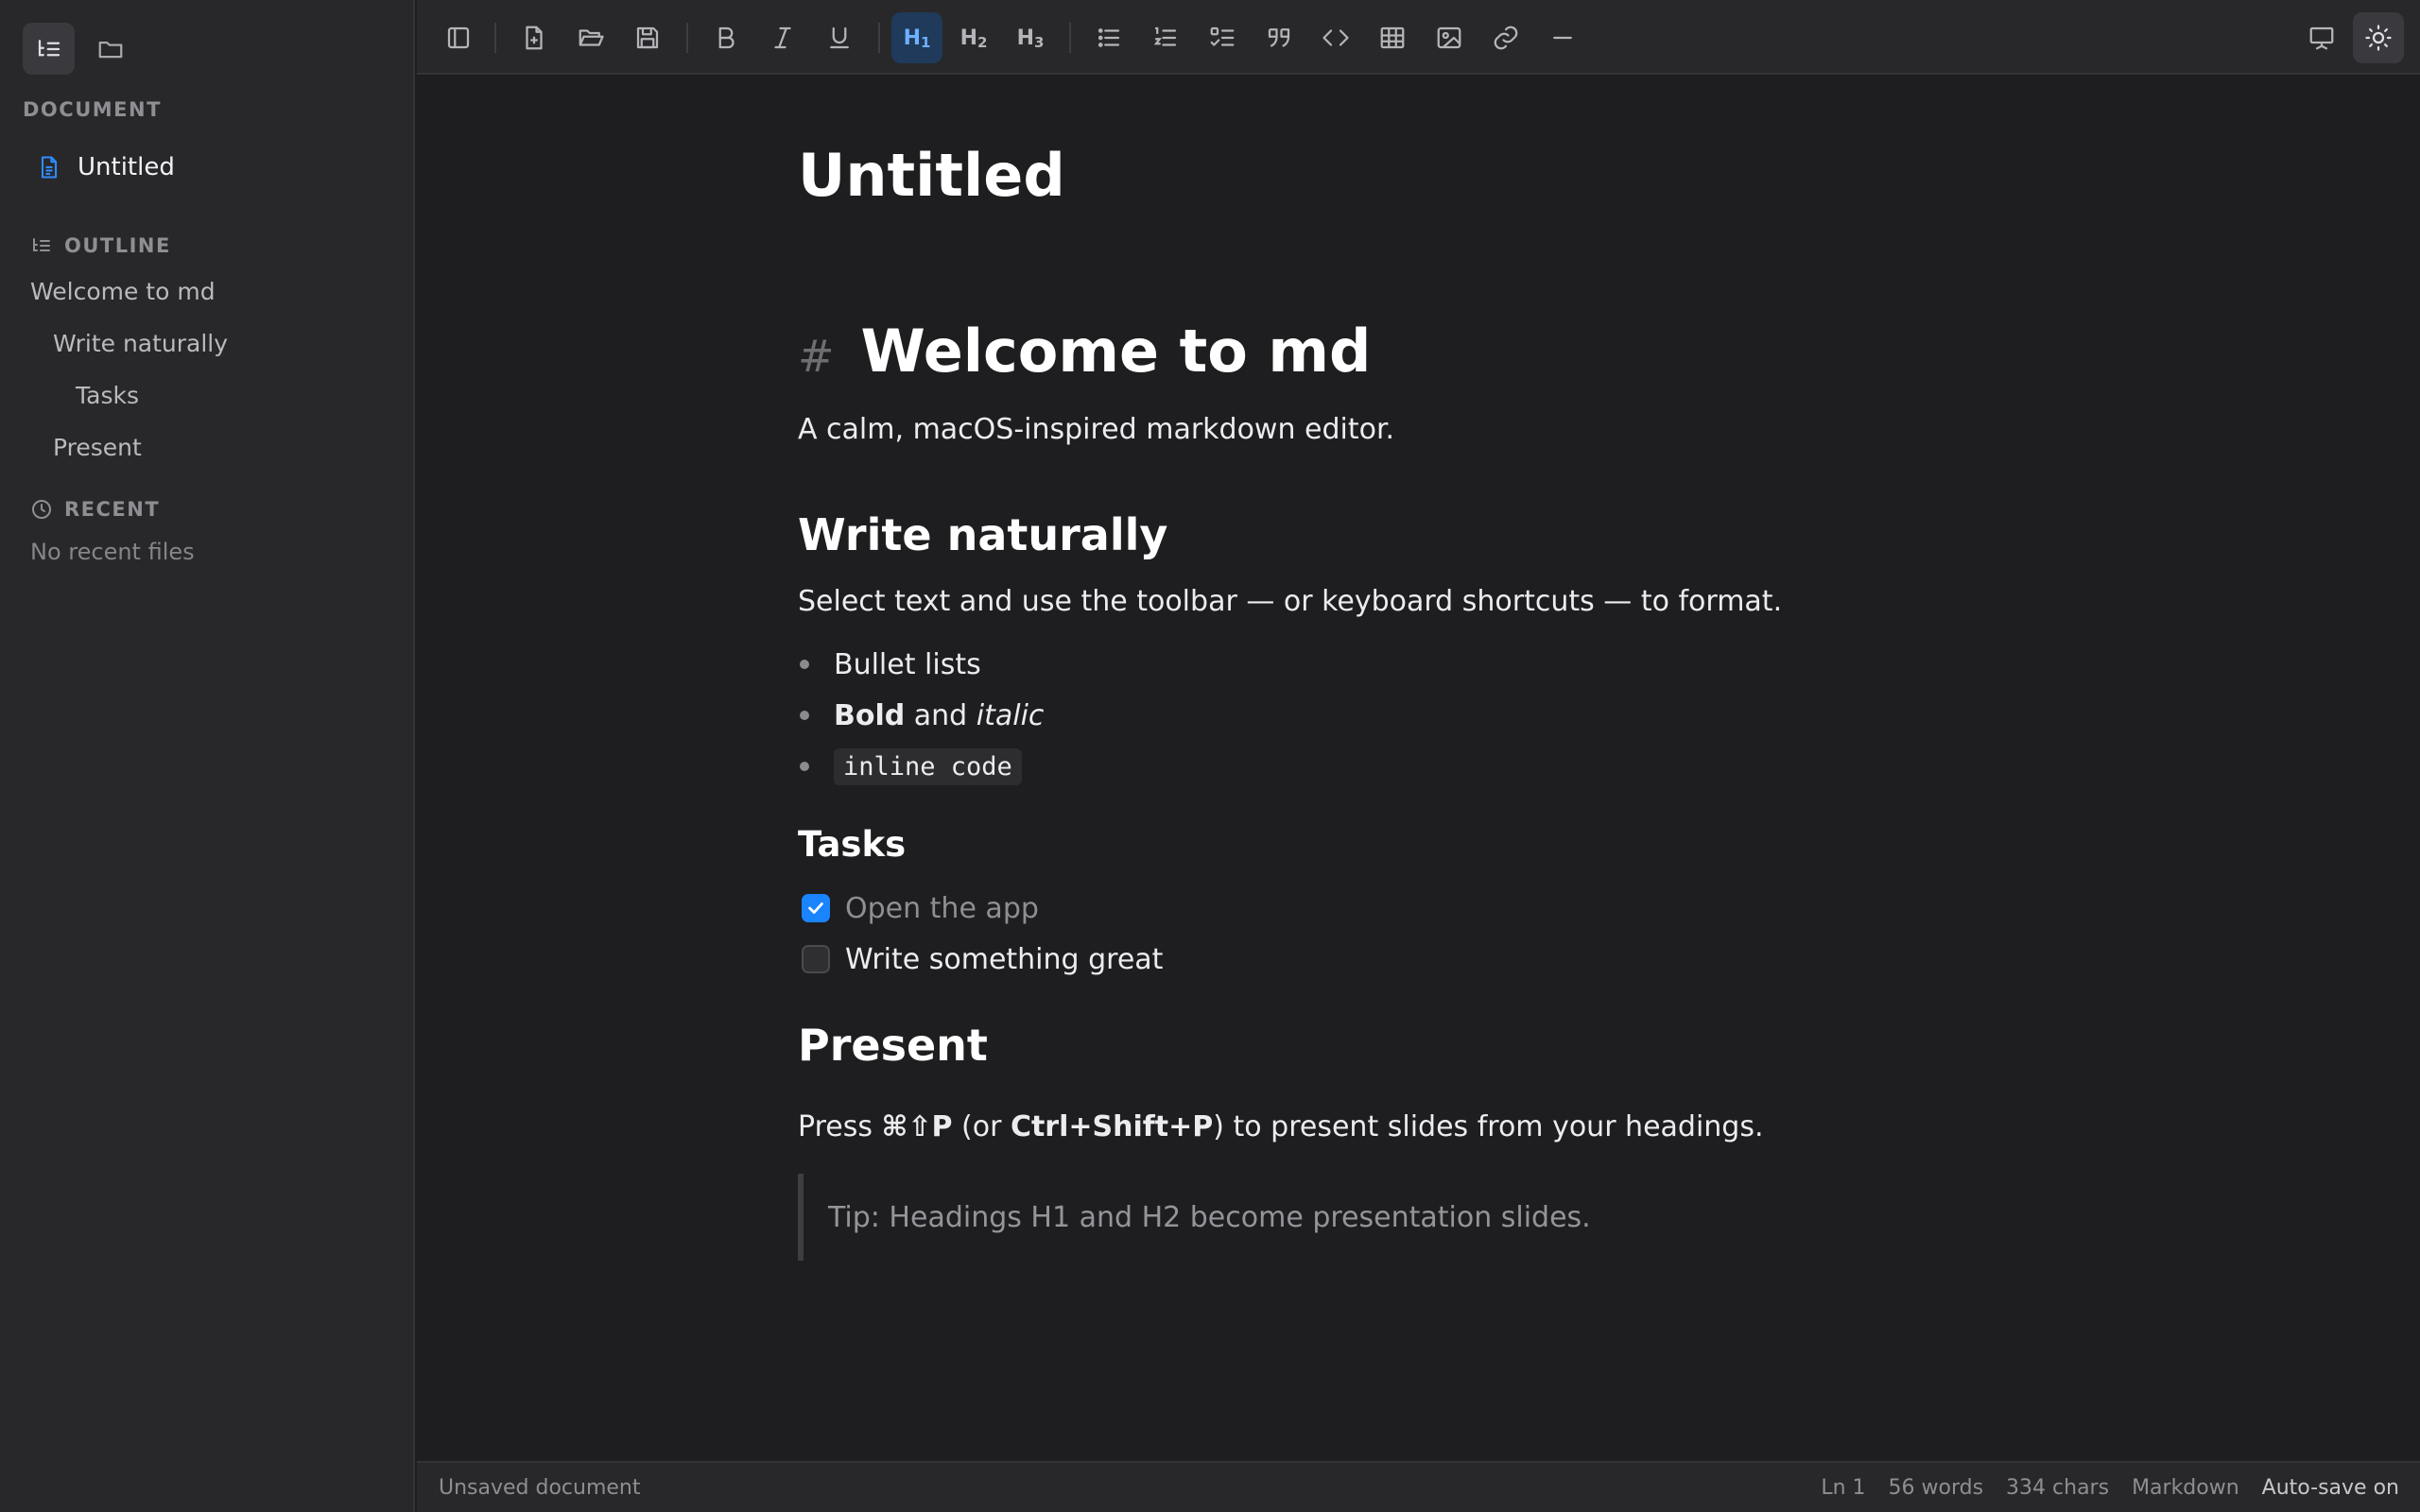 The image size is (2420, 1512). Describe the element at coordinates (1116, 351) in the screenshot. I see `heading-welcome-text: Welcome to md` at that location.